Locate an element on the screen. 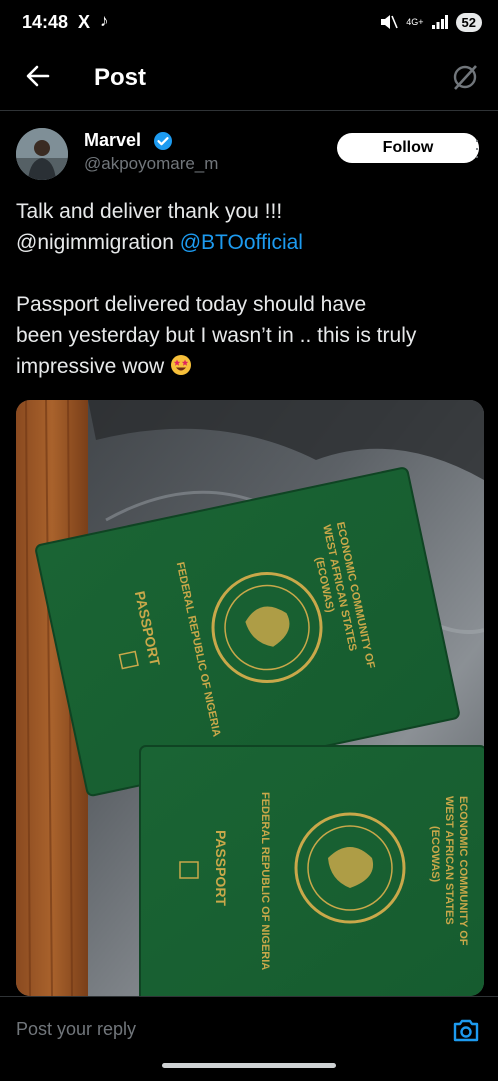  signal-icon is located at coordinates (439, 22).